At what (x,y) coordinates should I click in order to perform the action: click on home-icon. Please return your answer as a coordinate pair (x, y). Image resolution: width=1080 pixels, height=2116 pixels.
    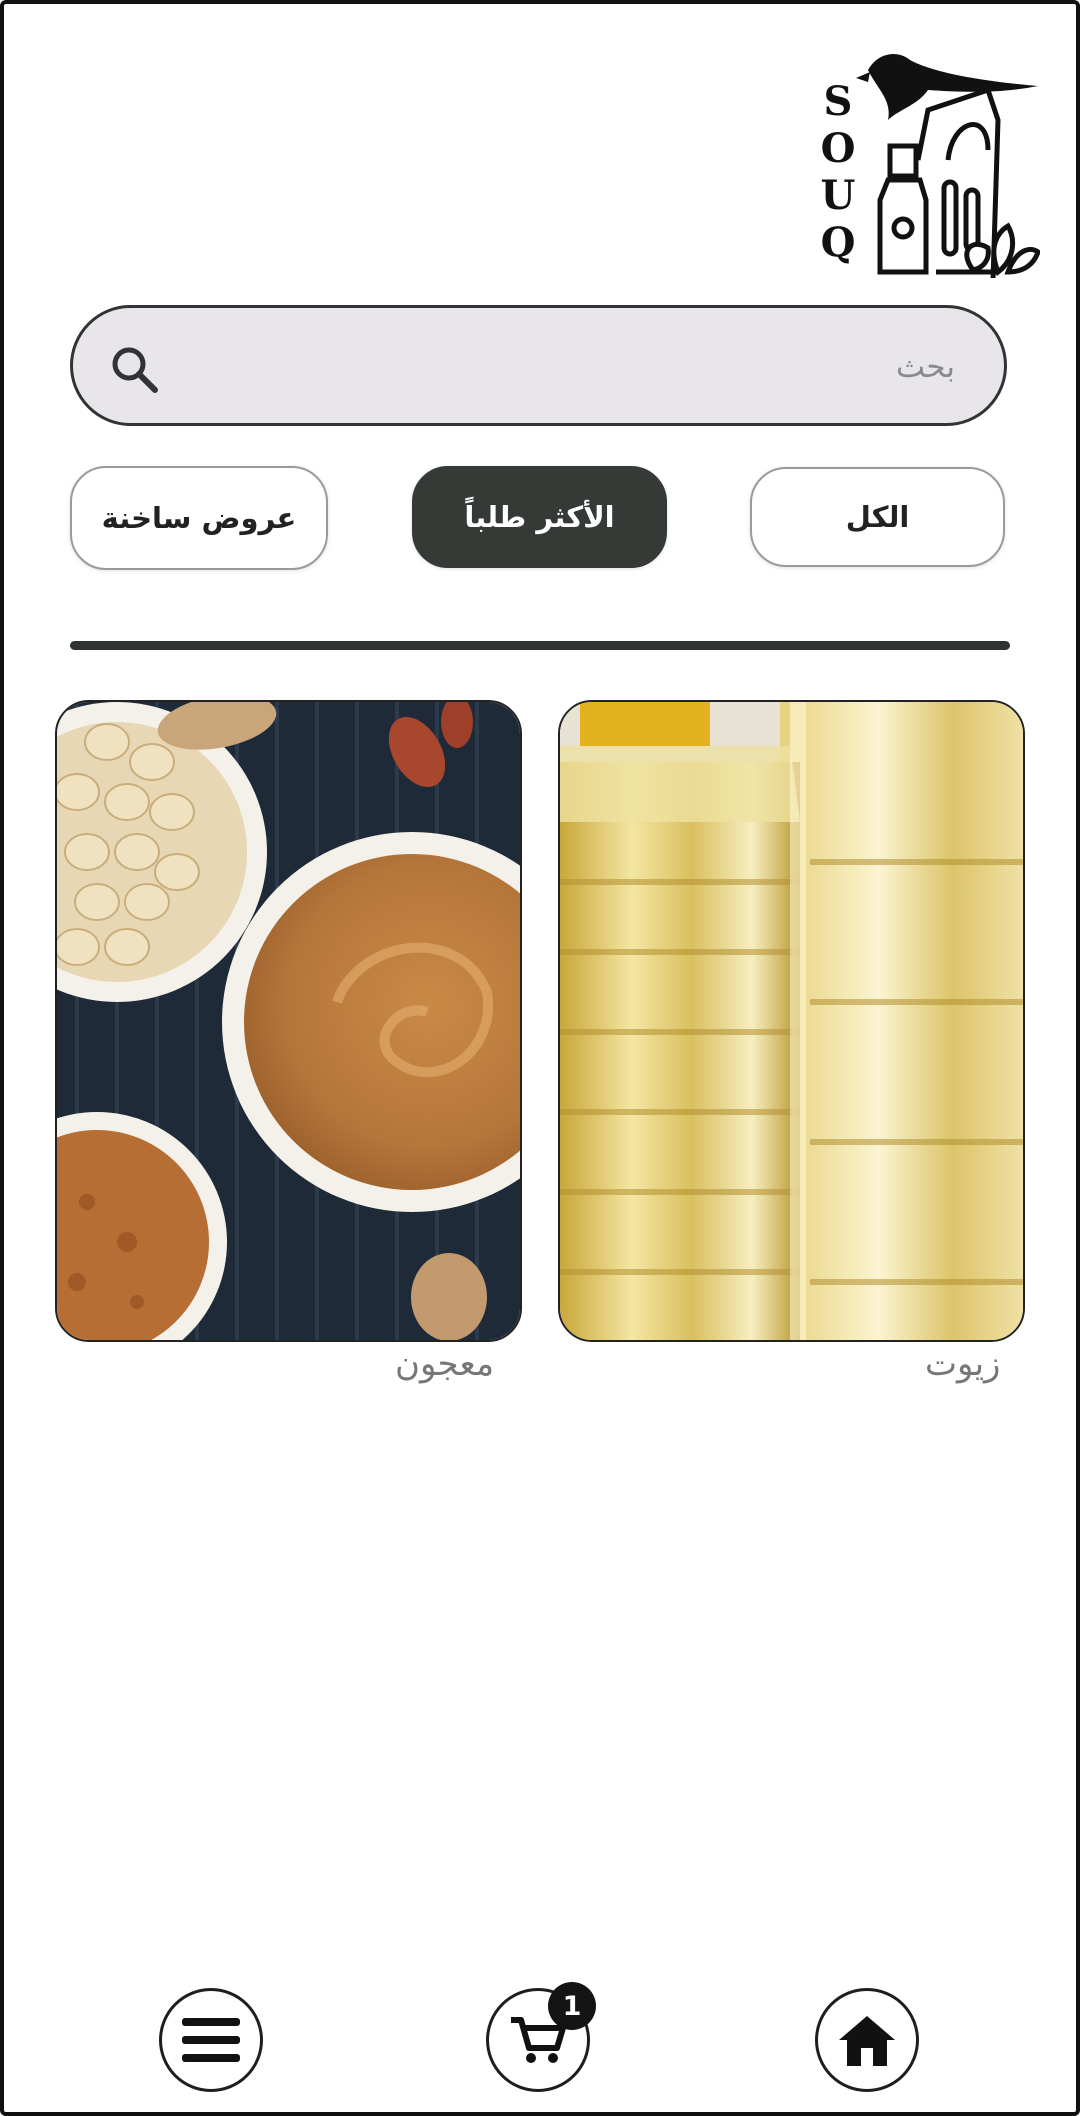
    Looking at the image, I should click on (867, 2041).